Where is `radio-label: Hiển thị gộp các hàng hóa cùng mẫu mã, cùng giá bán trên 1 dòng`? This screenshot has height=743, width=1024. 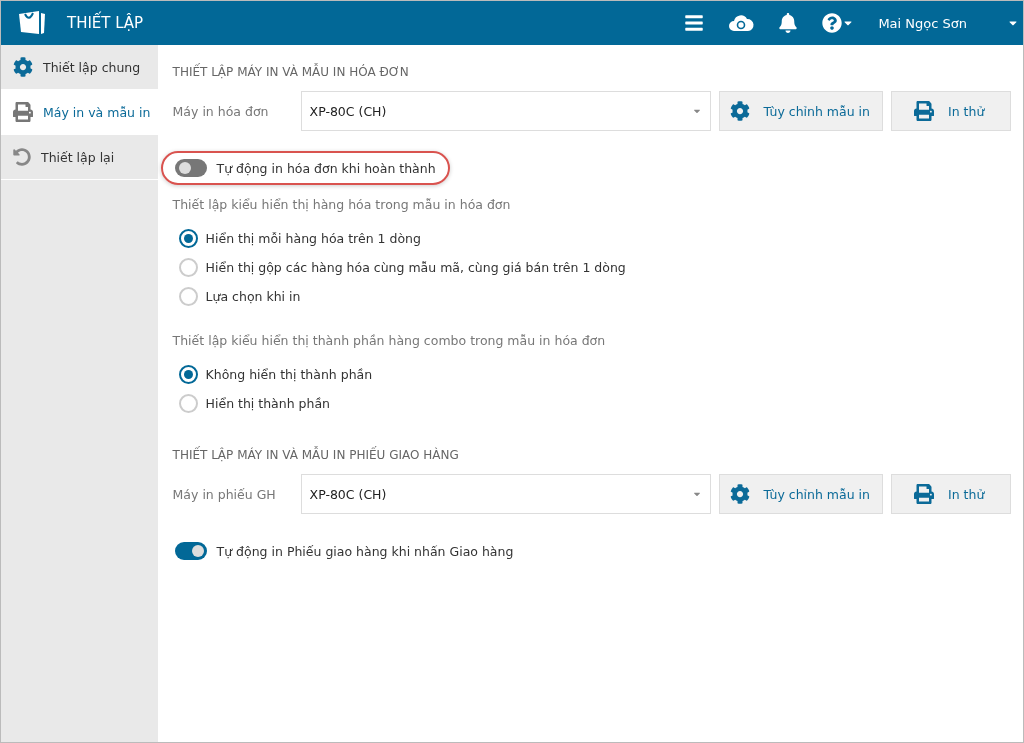
radio-label: Hiển thị gộp các hàng hóa cùng mẫu mã, cùng giá bán trên 1 dòng is located at coordinates (415, 267).